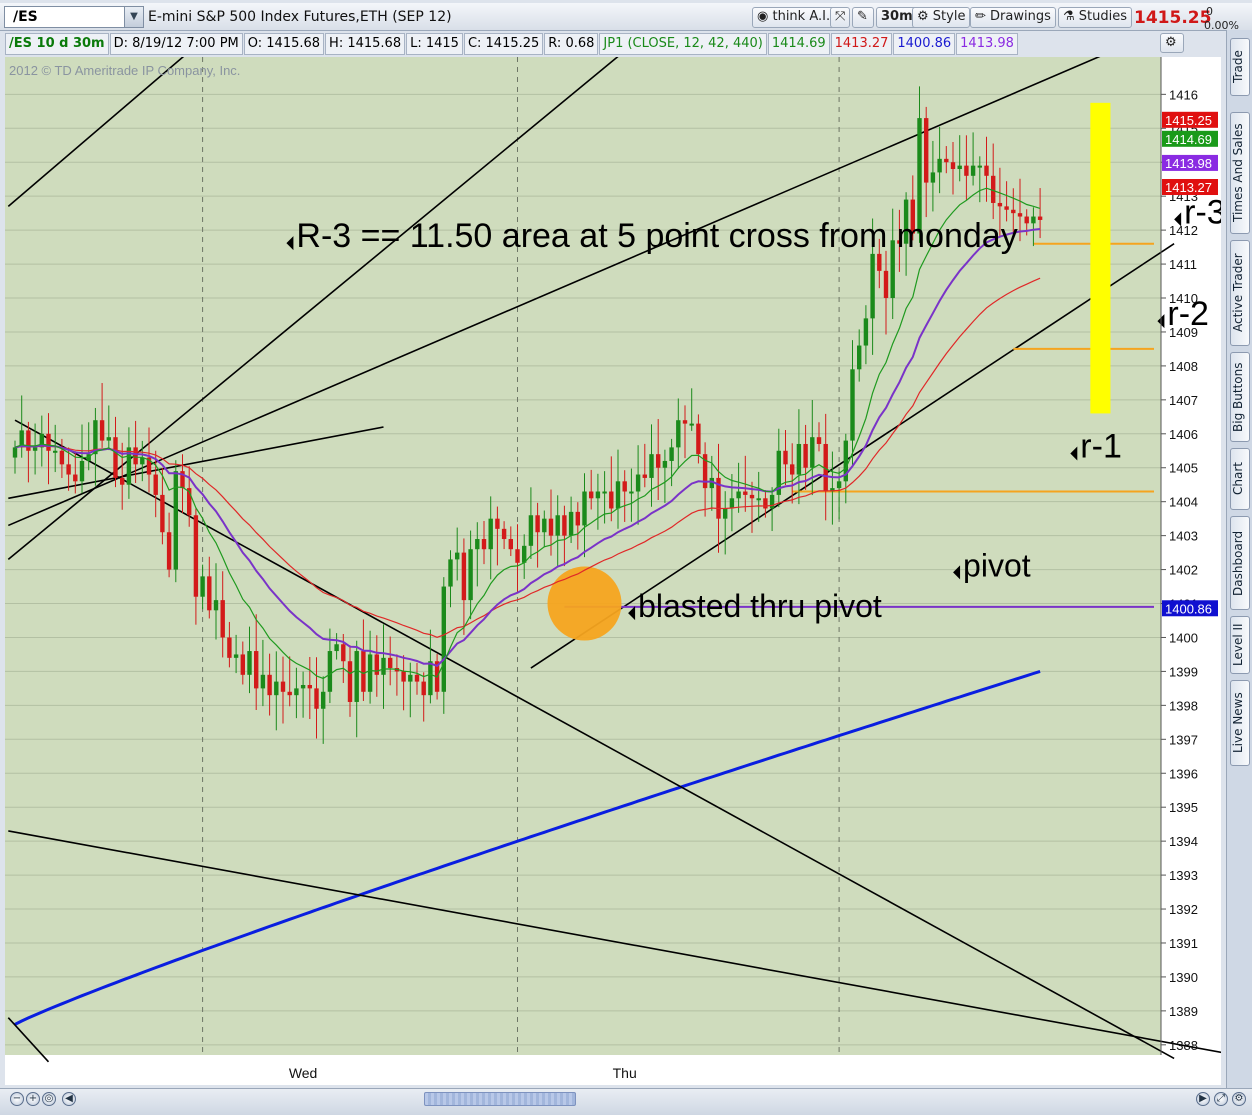  What do you see at coordinates (49, 1099) in the screenshot?
I see `magnify-icon: ◎` at bounding box center [49, 1099].